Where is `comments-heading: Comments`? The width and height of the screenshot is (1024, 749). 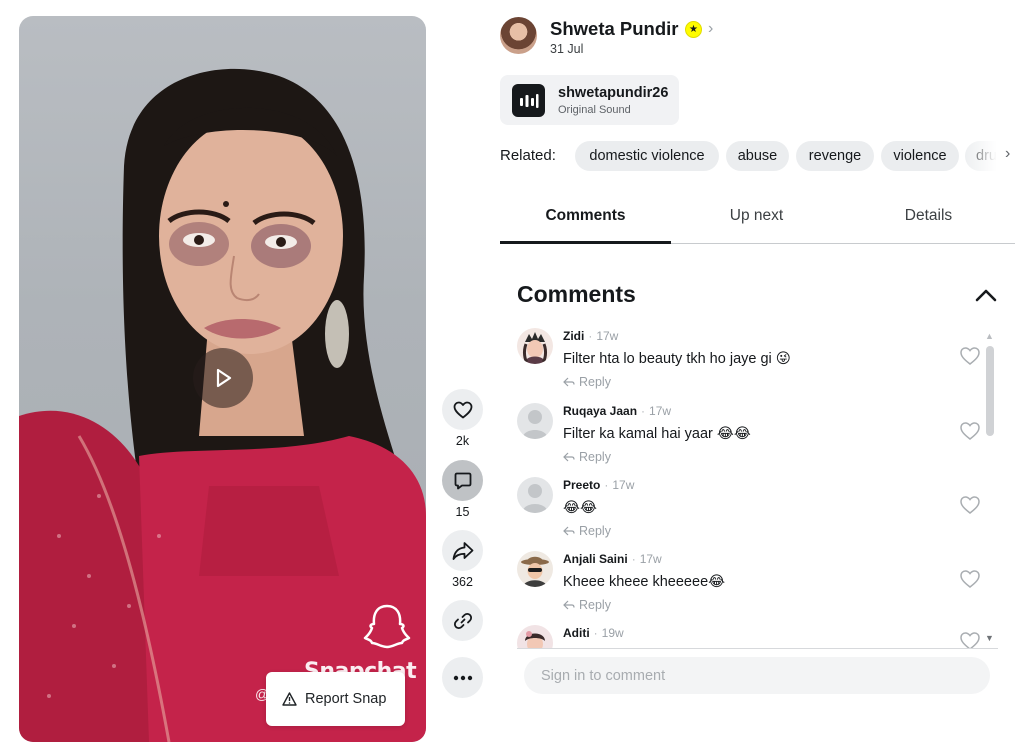 comments-heading: Comments is located at coordinates (576, 294).